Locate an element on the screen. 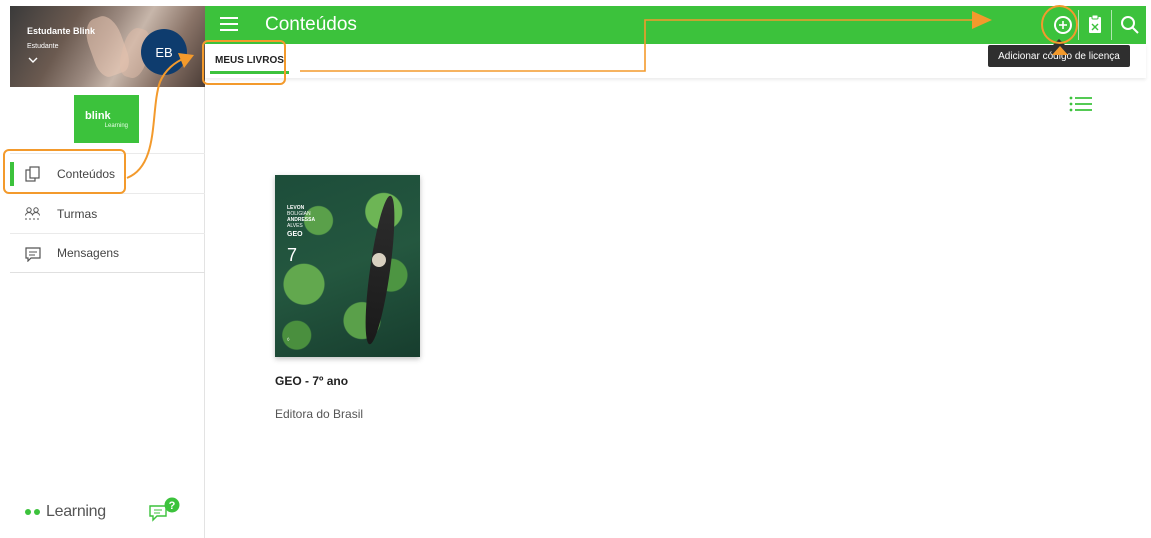 The width and height of the screenshot is (1151, 538). people-icon is located at coordinates (32, 213).